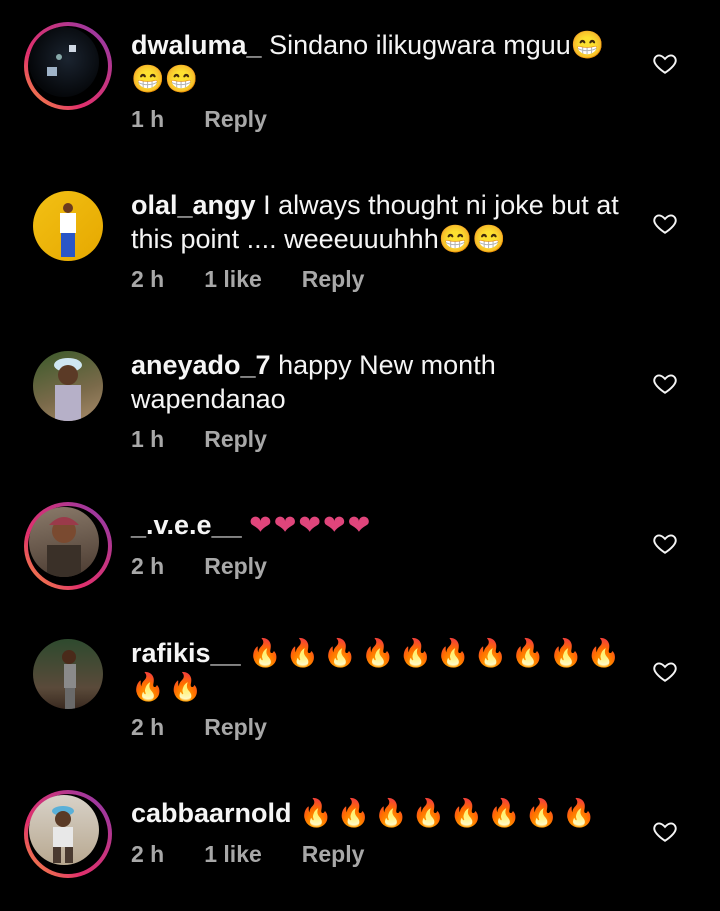  I want to click on comment-username: aneyado_7, so click(201, 365).